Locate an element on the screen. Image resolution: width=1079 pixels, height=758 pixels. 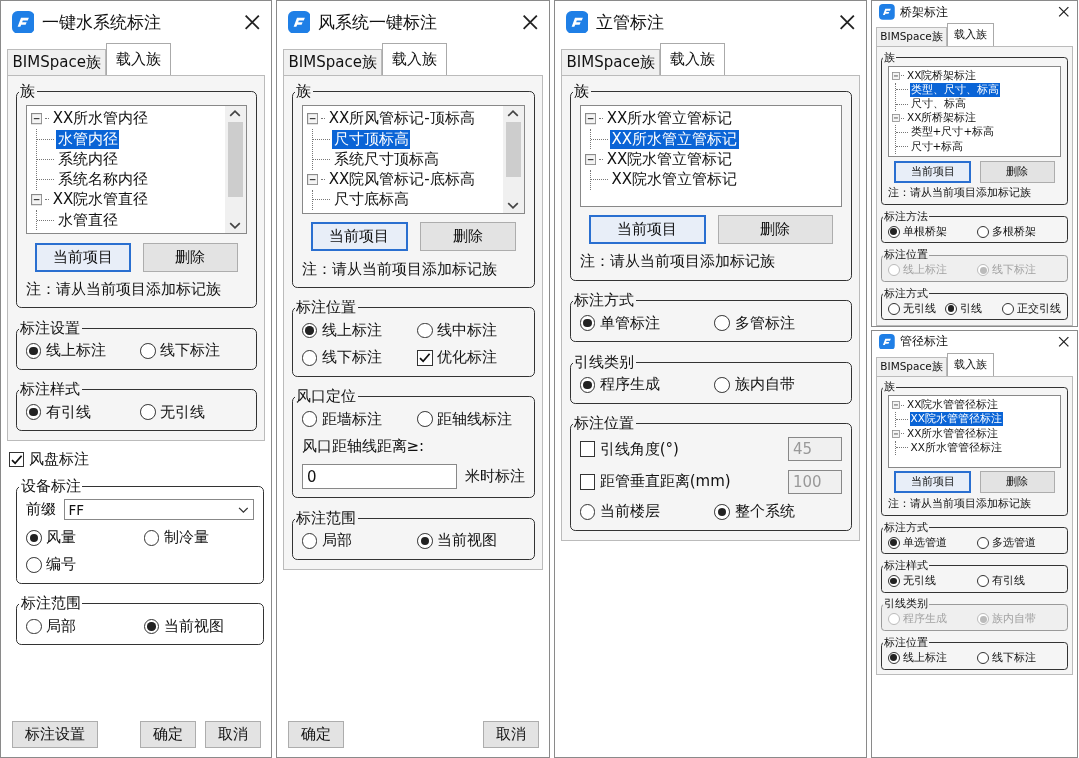
tree-item: XX所风管标记-顶标高 is located at coordinates (402, 119).